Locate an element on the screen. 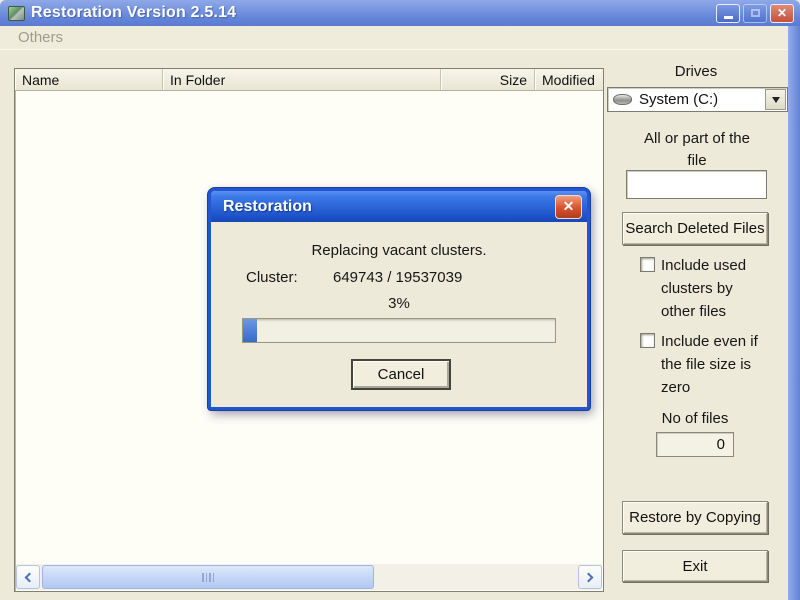  cluster-label: Cluster: is located at coordinates (272, 277).